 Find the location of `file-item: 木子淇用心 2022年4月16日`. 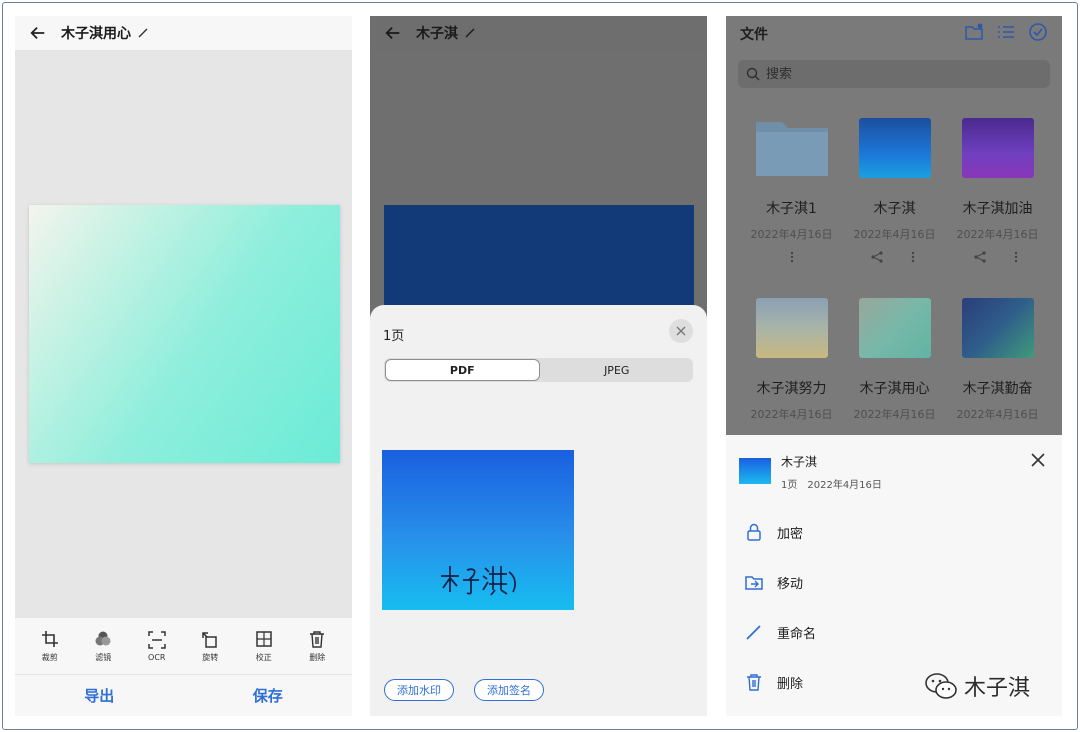

file-item: 木子淇用心 2022年4月16日 is located at coordinates (894, 374).